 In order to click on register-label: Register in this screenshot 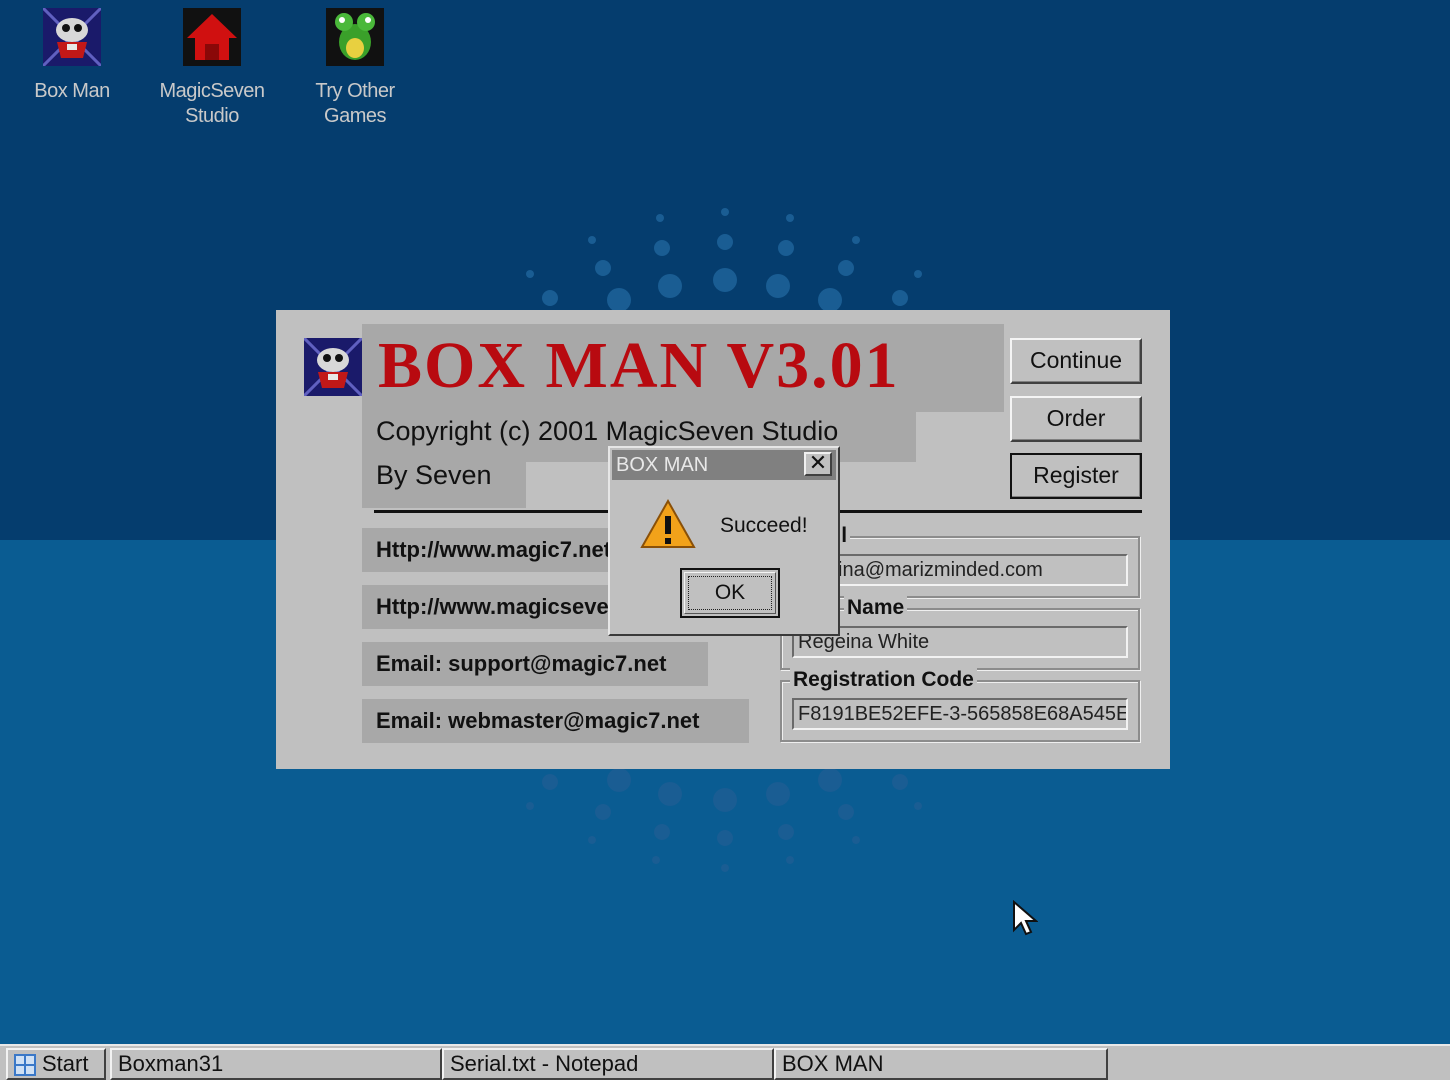, I will do `click(1076, 475)`.